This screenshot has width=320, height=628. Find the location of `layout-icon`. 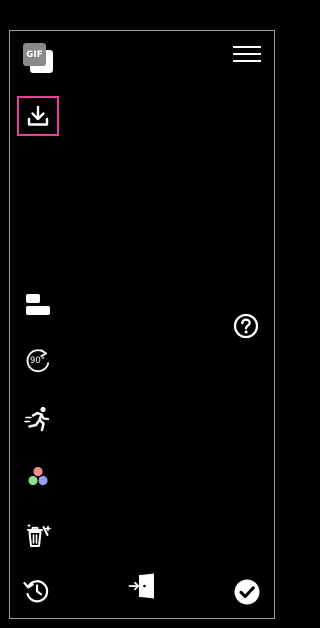

layout-icon is located at coordinates (38, 304).